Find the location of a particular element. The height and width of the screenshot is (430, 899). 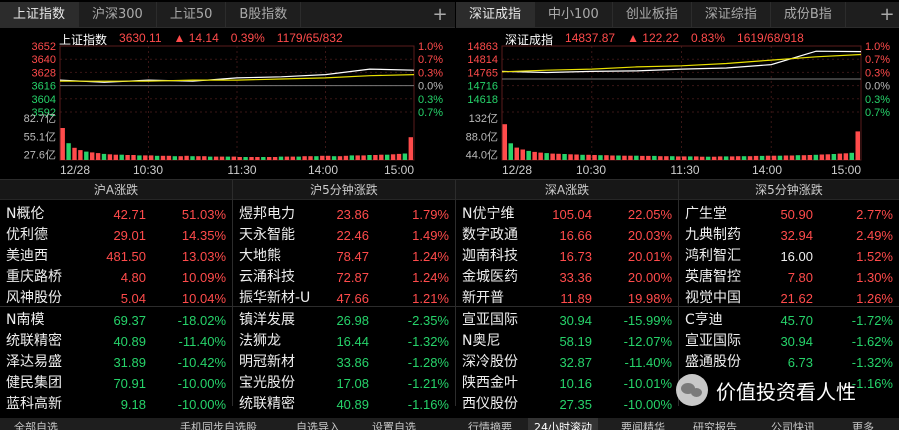

stock-row: 陕西金叶 10.16 -10.01% is located at coordinates (567, 383).